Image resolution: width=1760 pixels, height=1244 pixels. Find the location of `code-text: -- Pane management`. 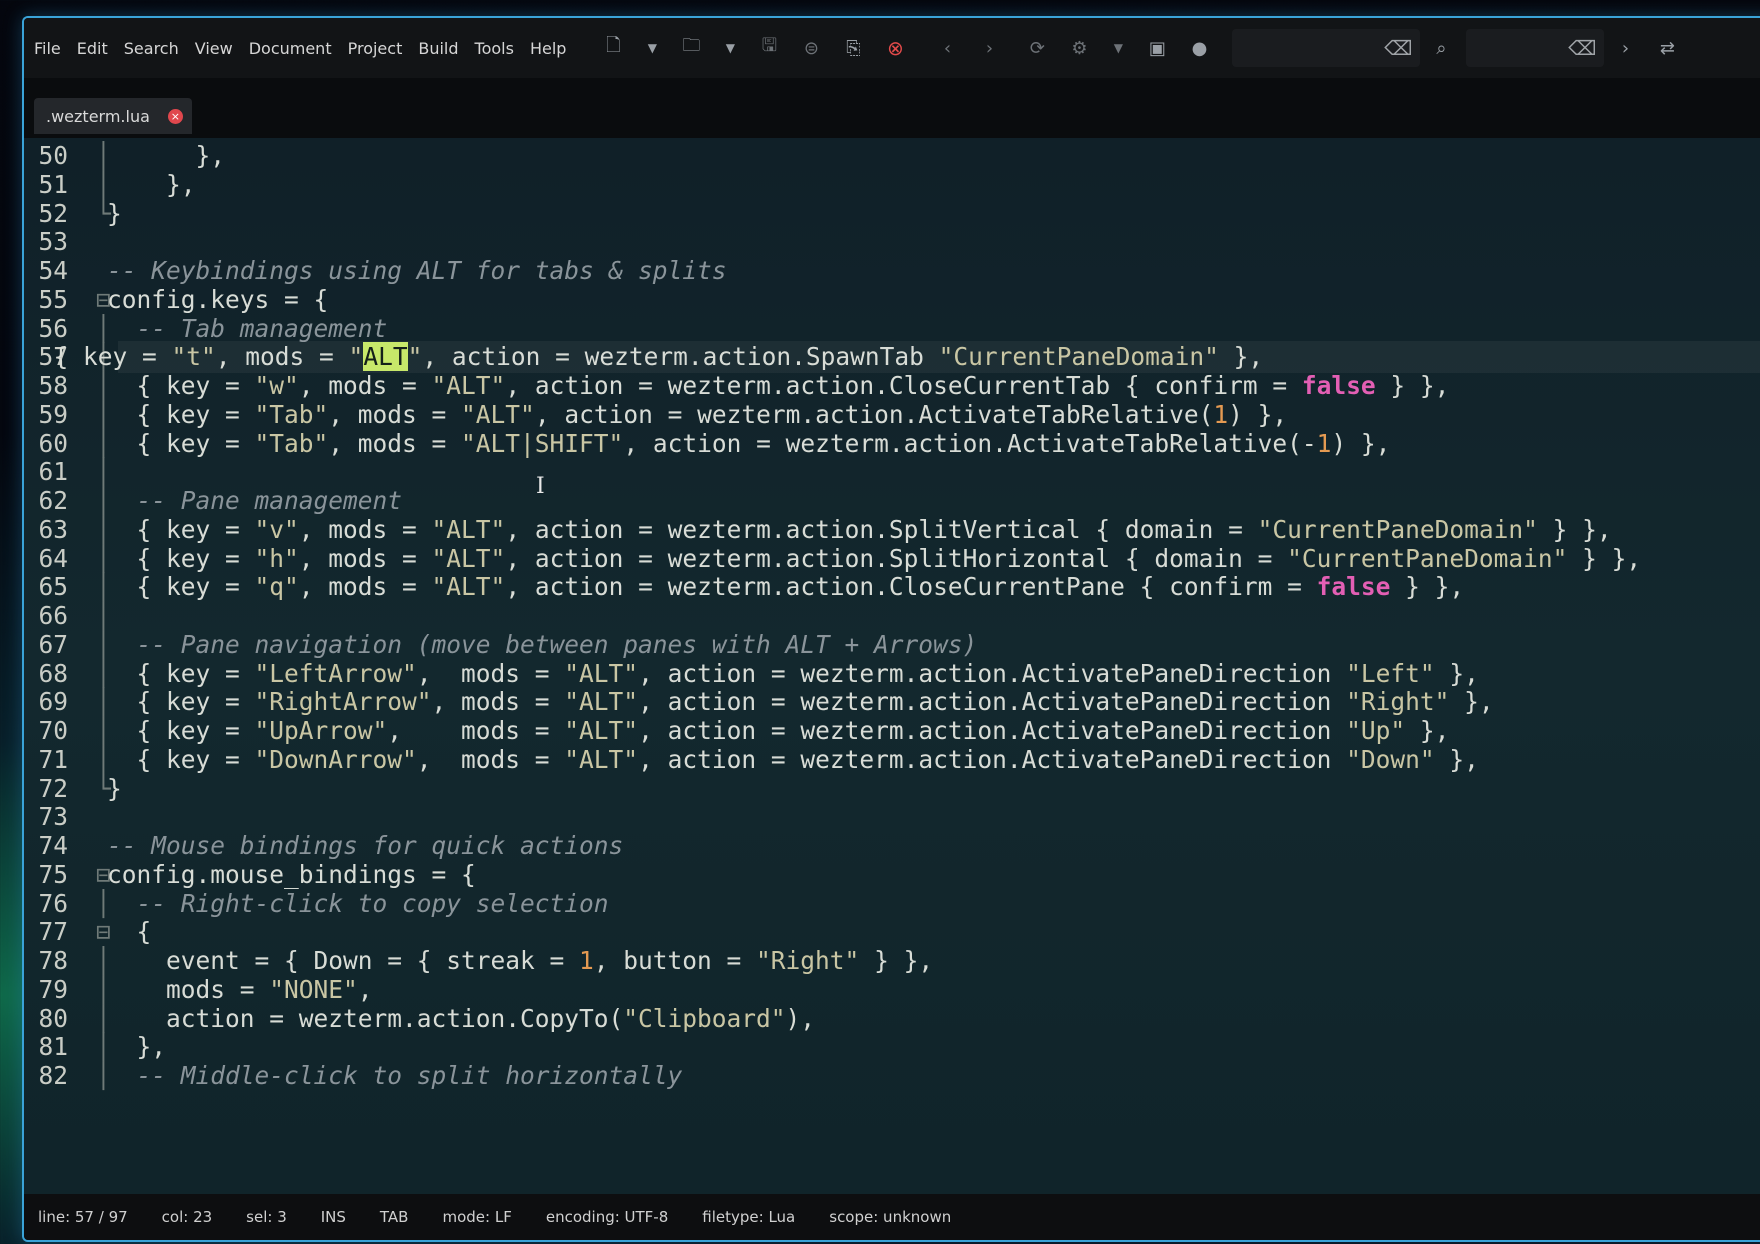

code-text: -- Pane management is located at coordinates (269, 500).